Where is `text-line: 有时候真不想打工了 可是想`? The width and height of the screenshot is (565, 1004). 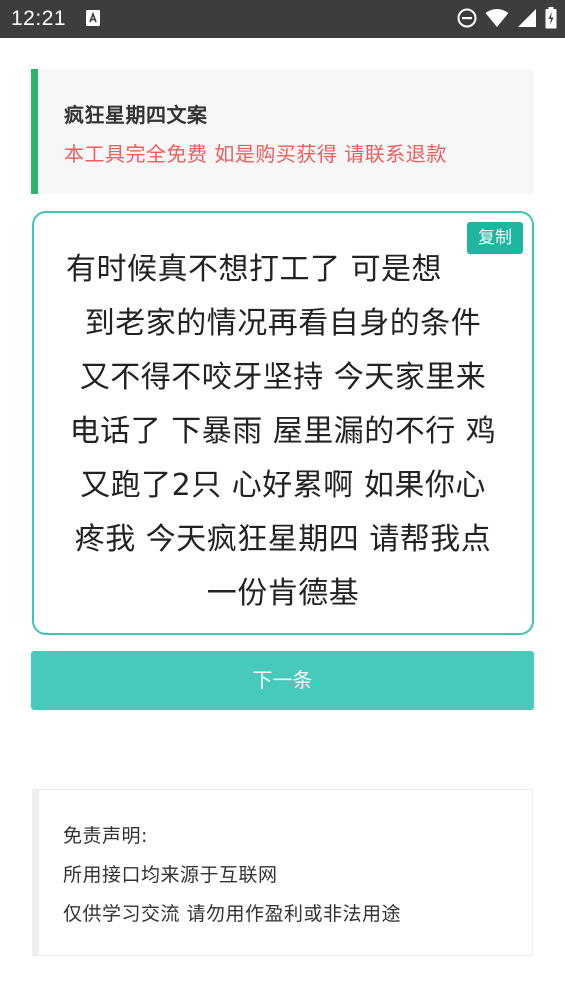 text-line: 有时候真不想打工了 可是想 is located at coordinates (254, 269).